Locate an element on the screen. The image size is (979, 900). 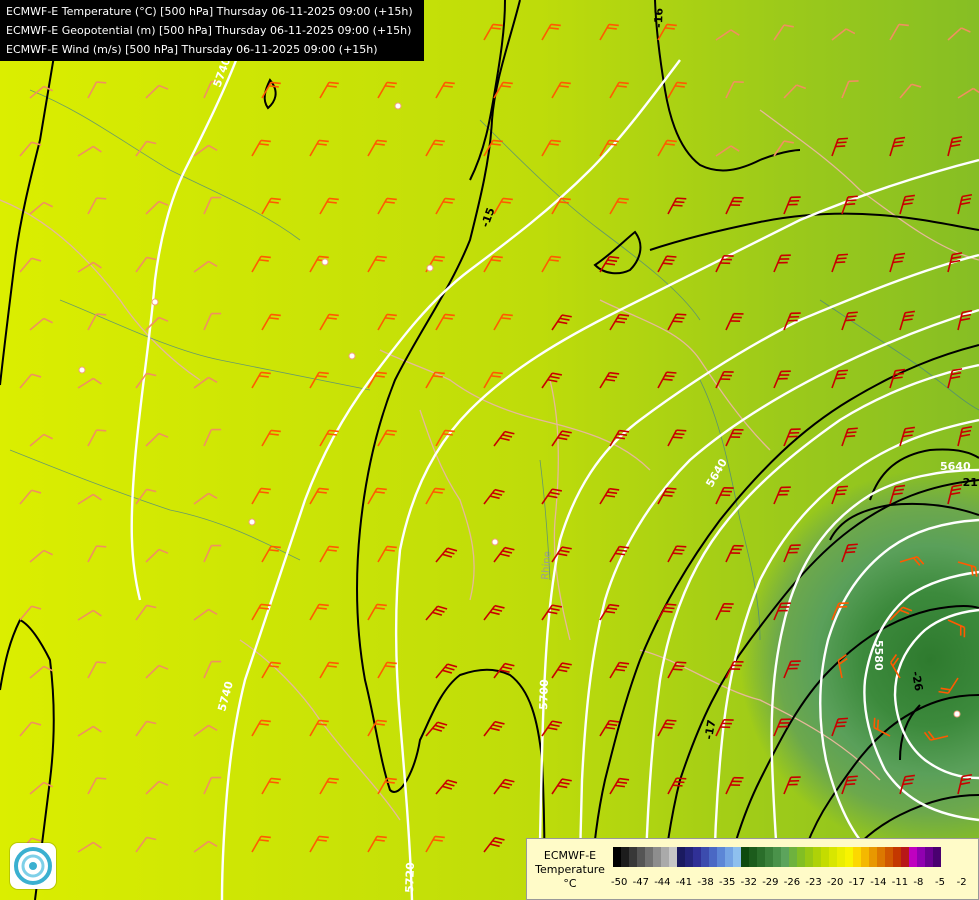
scale-tick: -2 is located at coordinates (961, 882).